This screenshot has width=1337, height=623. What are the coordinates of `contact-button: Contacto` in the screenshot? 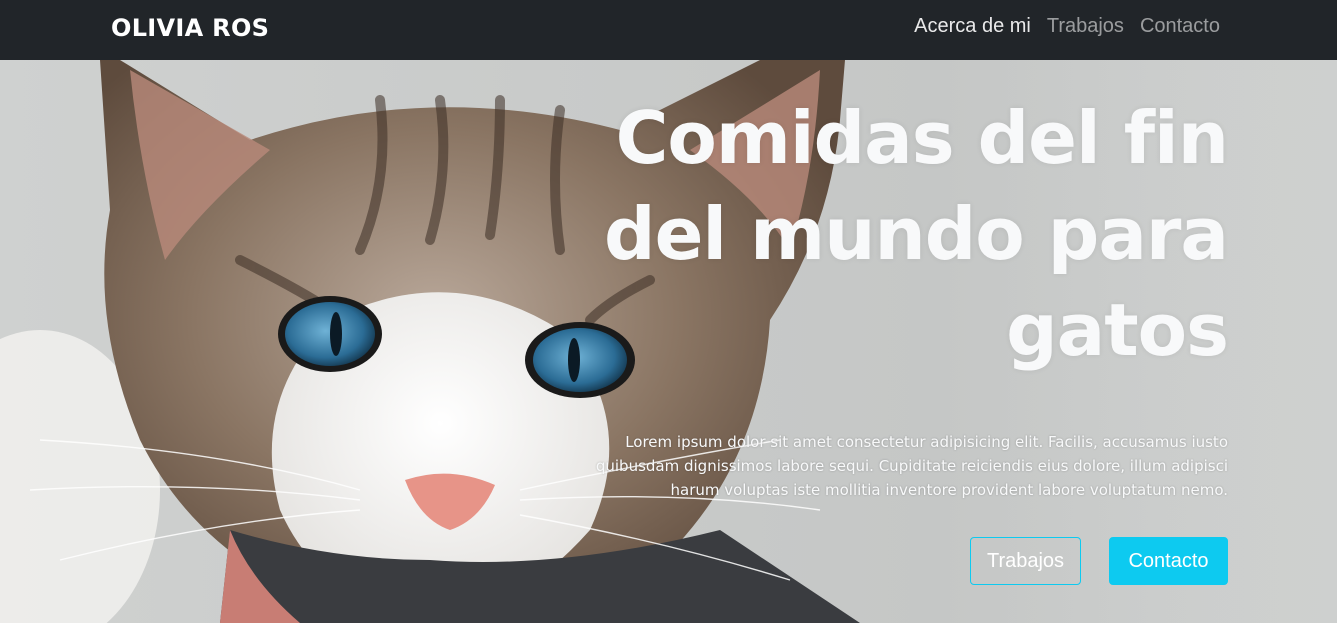 It's located at (1168, 561).